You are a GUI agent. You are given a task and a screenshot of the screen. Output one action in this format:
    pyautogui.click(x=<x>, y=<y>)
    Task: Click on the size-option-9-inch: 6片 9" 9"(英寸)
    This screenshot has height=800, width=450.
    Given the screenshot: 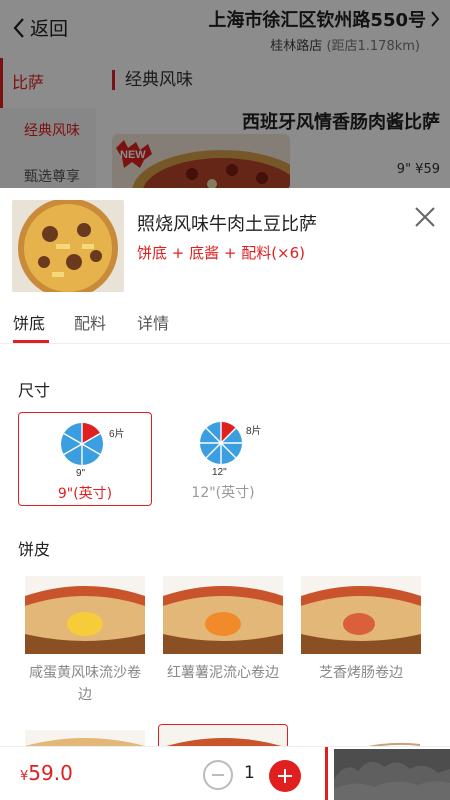 What is the action you would take?
    pyautogui.click(x=85, y=459)
    